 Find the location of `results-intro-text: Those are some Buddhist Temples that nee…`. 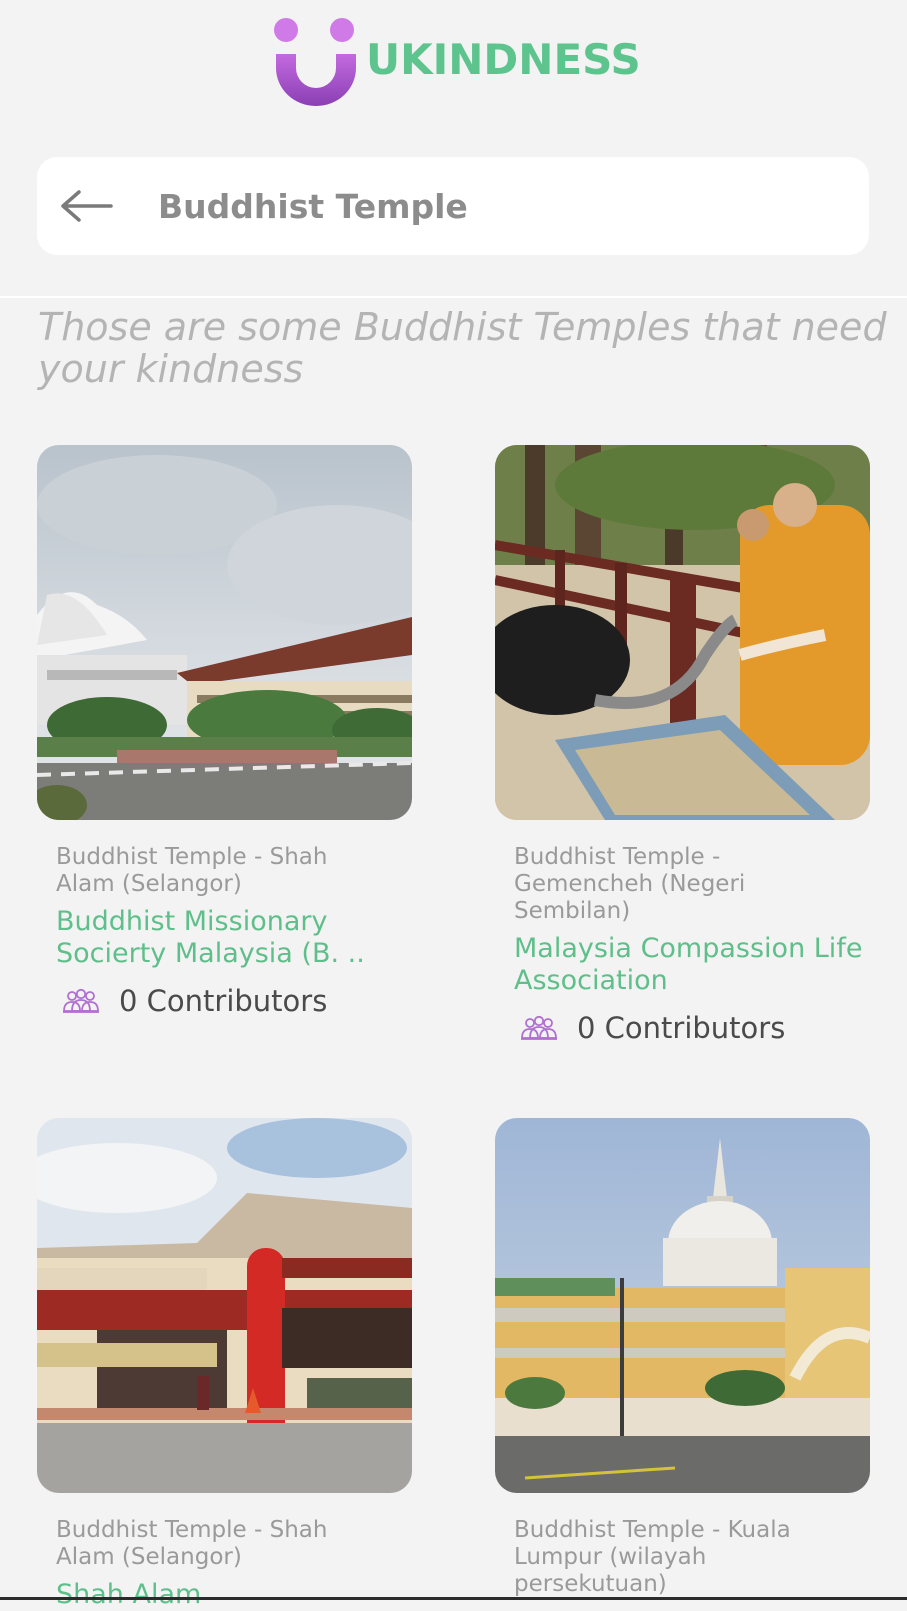

results-intro-text: Those are some Buddhist Temples that nee… is located at coordinates (462, 348).